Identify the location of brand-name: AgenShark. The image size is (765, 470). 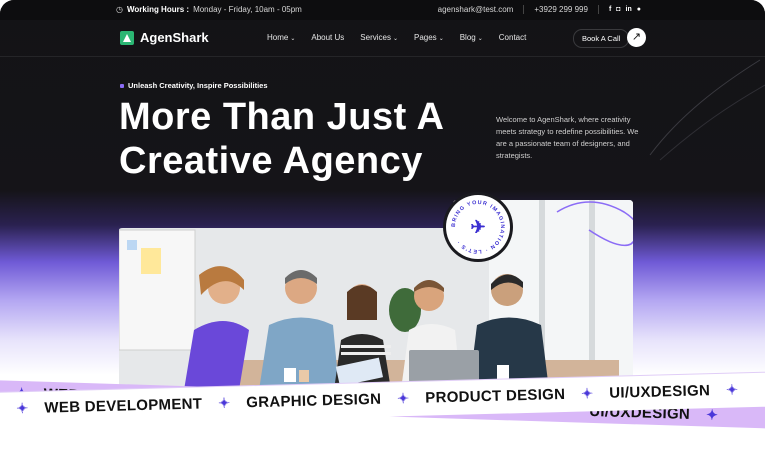
(174, 37).